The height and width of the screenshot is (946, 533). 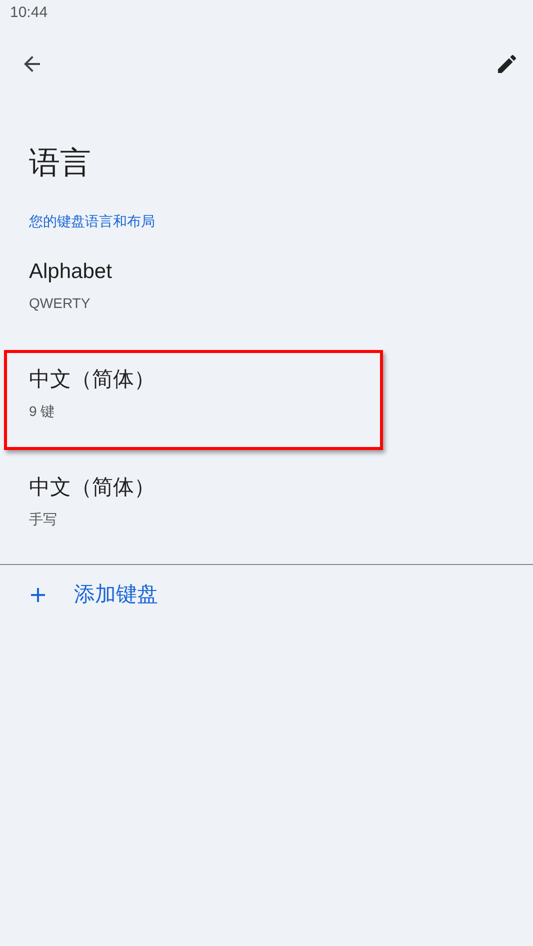 What do you see at coordinates (92, 222) in the screenshot?
I see `section-header: 您的键盘语言和布局` at bounding box center [92, 222].